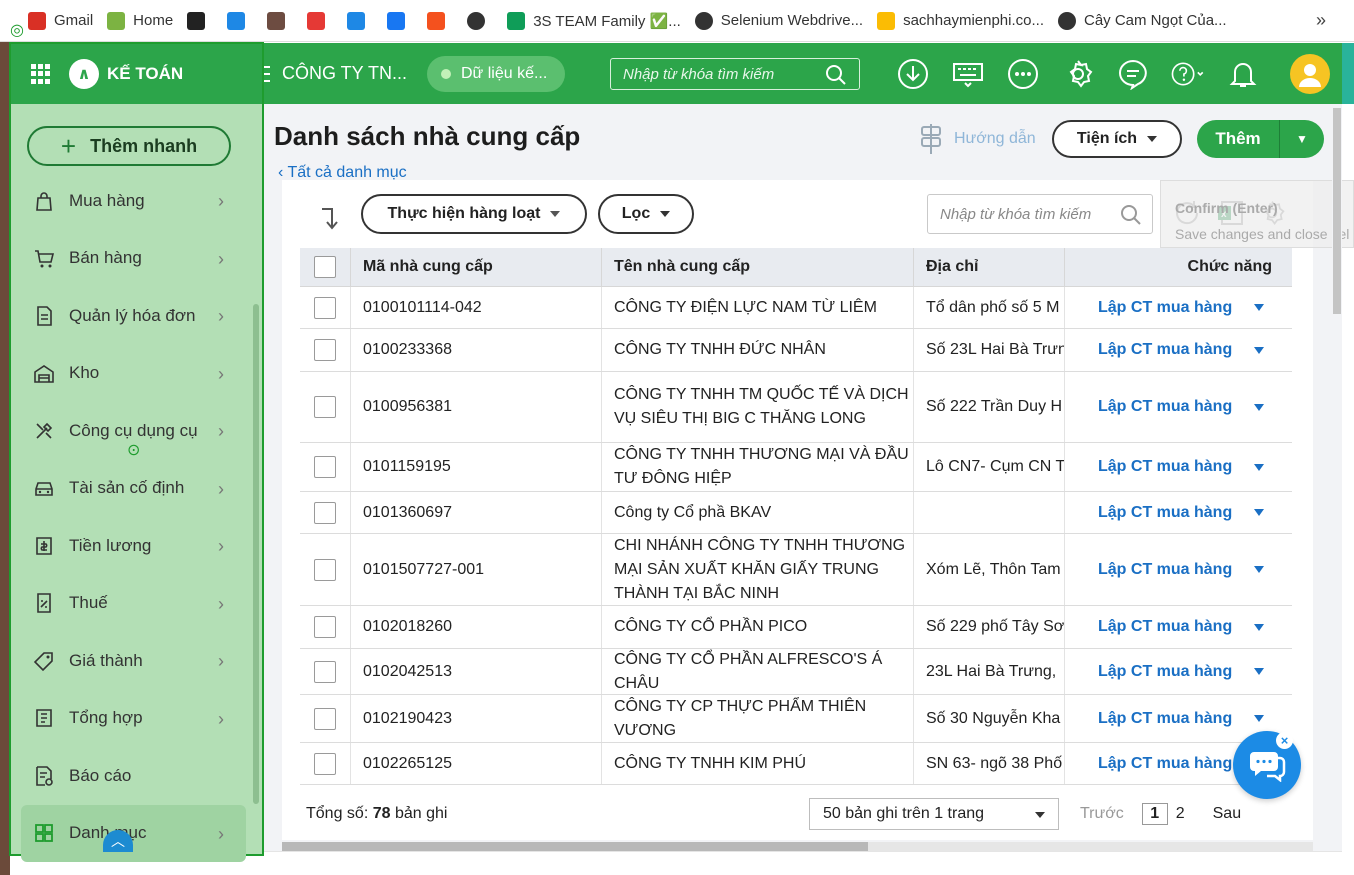 This screenshot has height=875, width=1354. I want to click on supplier-name: CÔNG TY TNHH ĐỨC NHÂN, so click(758, 350).